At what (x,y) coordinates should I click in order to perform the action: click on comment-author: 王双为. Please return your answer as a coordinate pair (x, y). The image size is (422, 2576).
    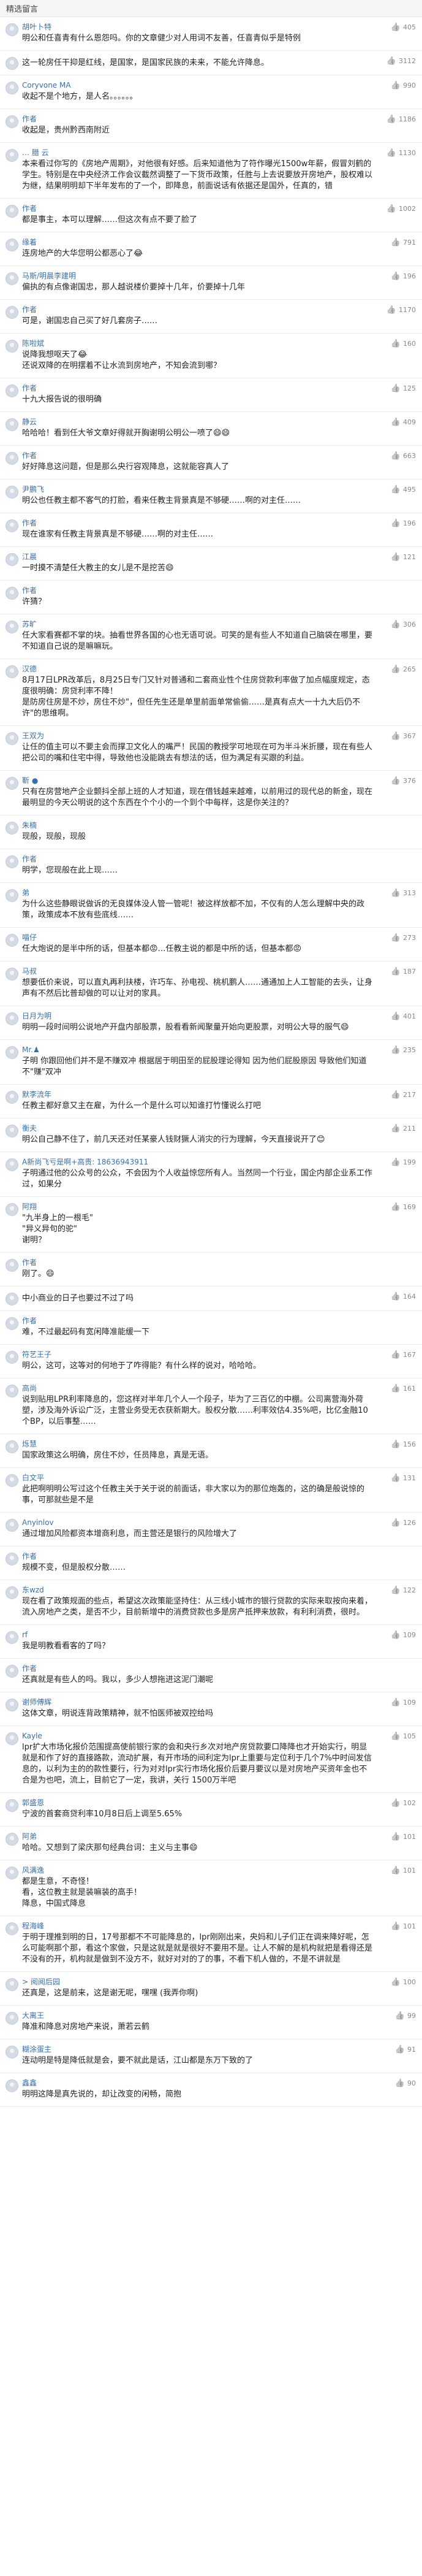
    Looking at the image, I should click on (197, 736).